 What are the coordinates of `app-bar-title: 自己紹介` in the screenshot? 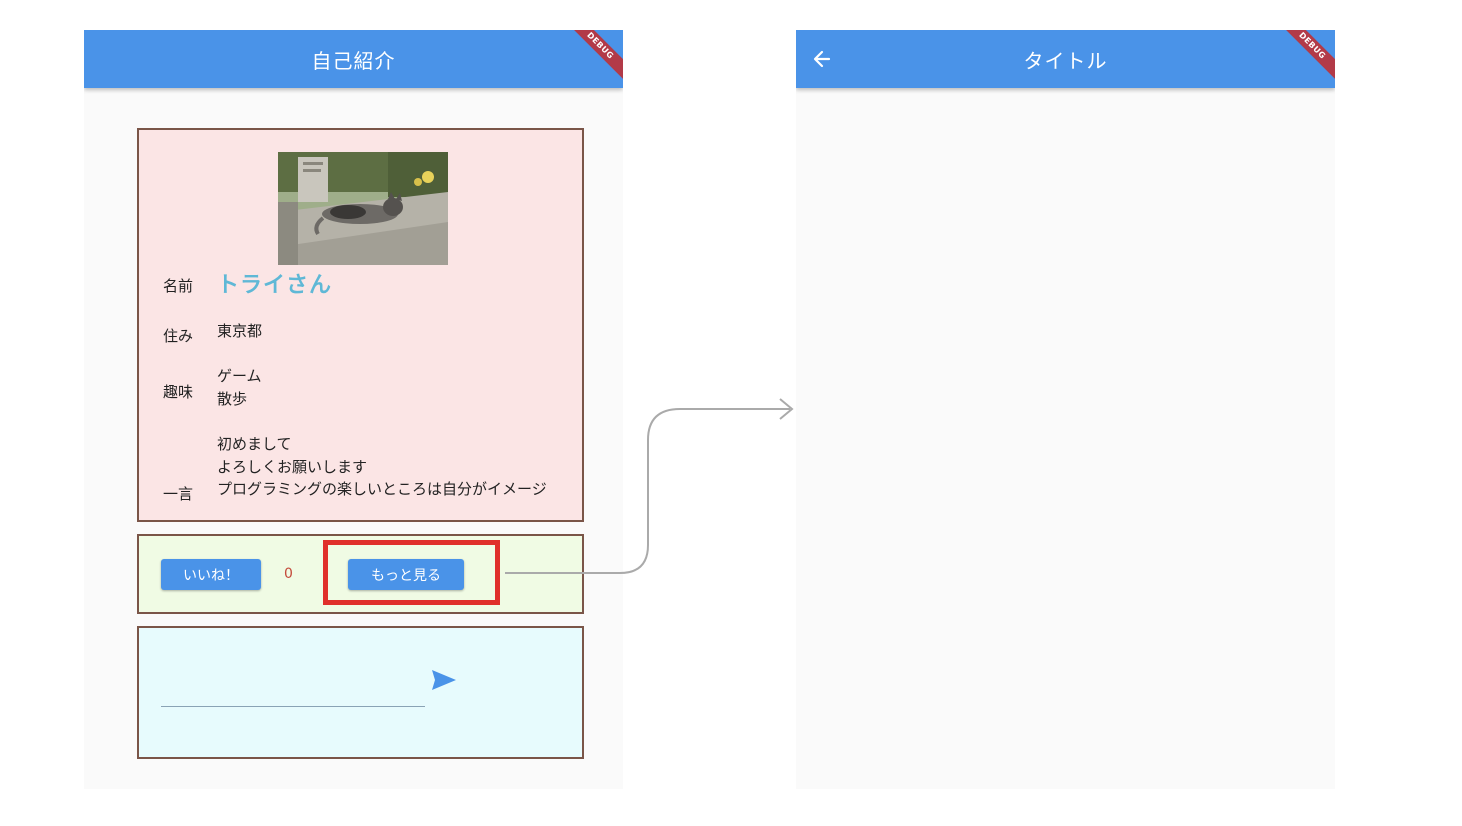 It's located at (353, 60).